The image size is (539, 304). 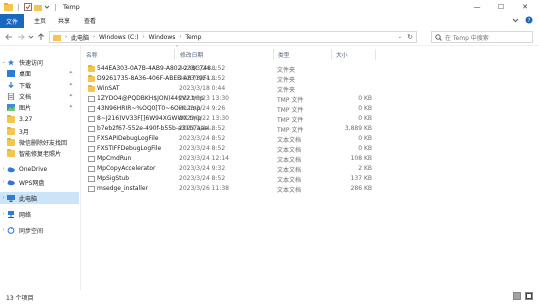 I want to click on column-header-size: 大小, so click(x=342, y=55).